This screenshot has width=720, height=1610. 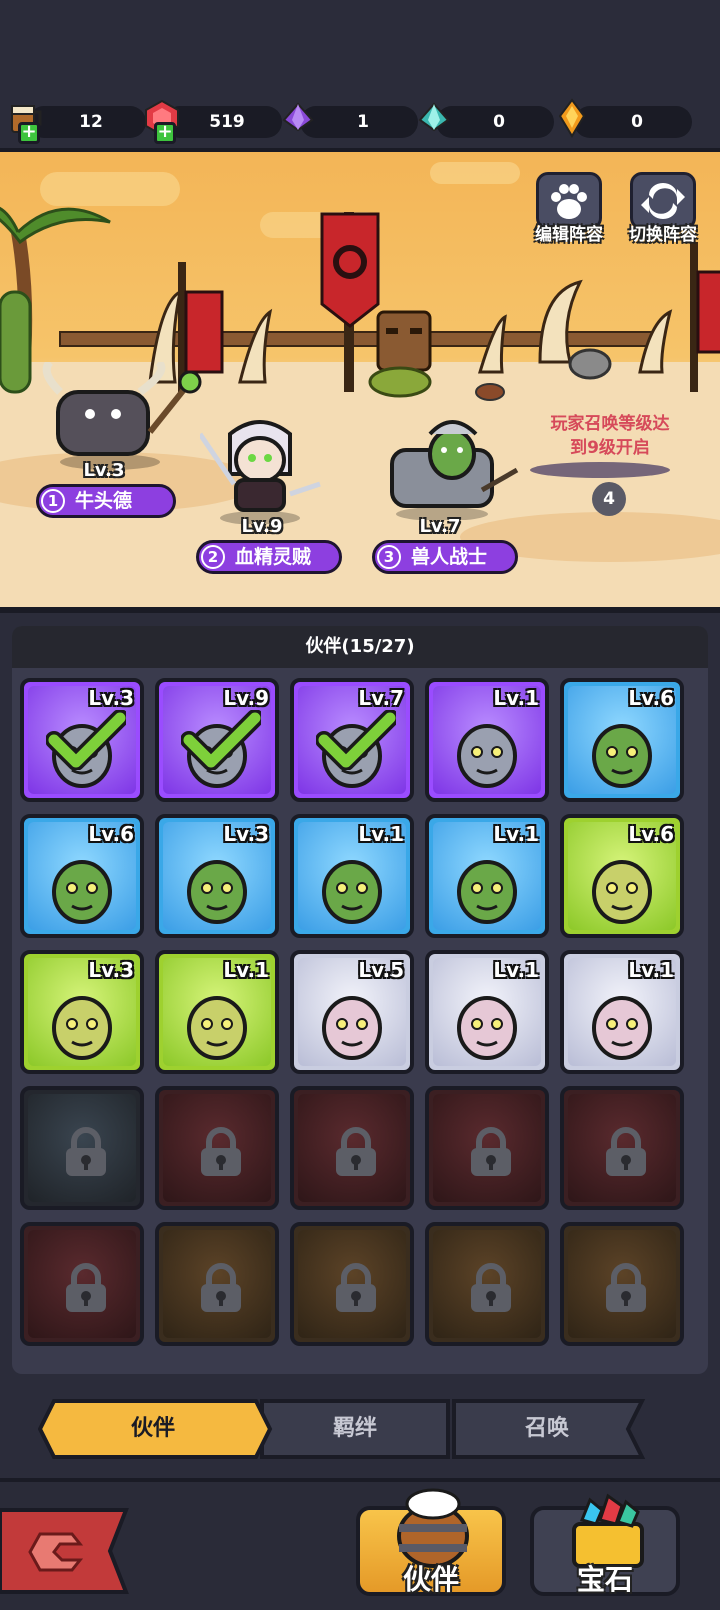 I want to click on companion-card: Lv.5, so click(x=352, y=1012).